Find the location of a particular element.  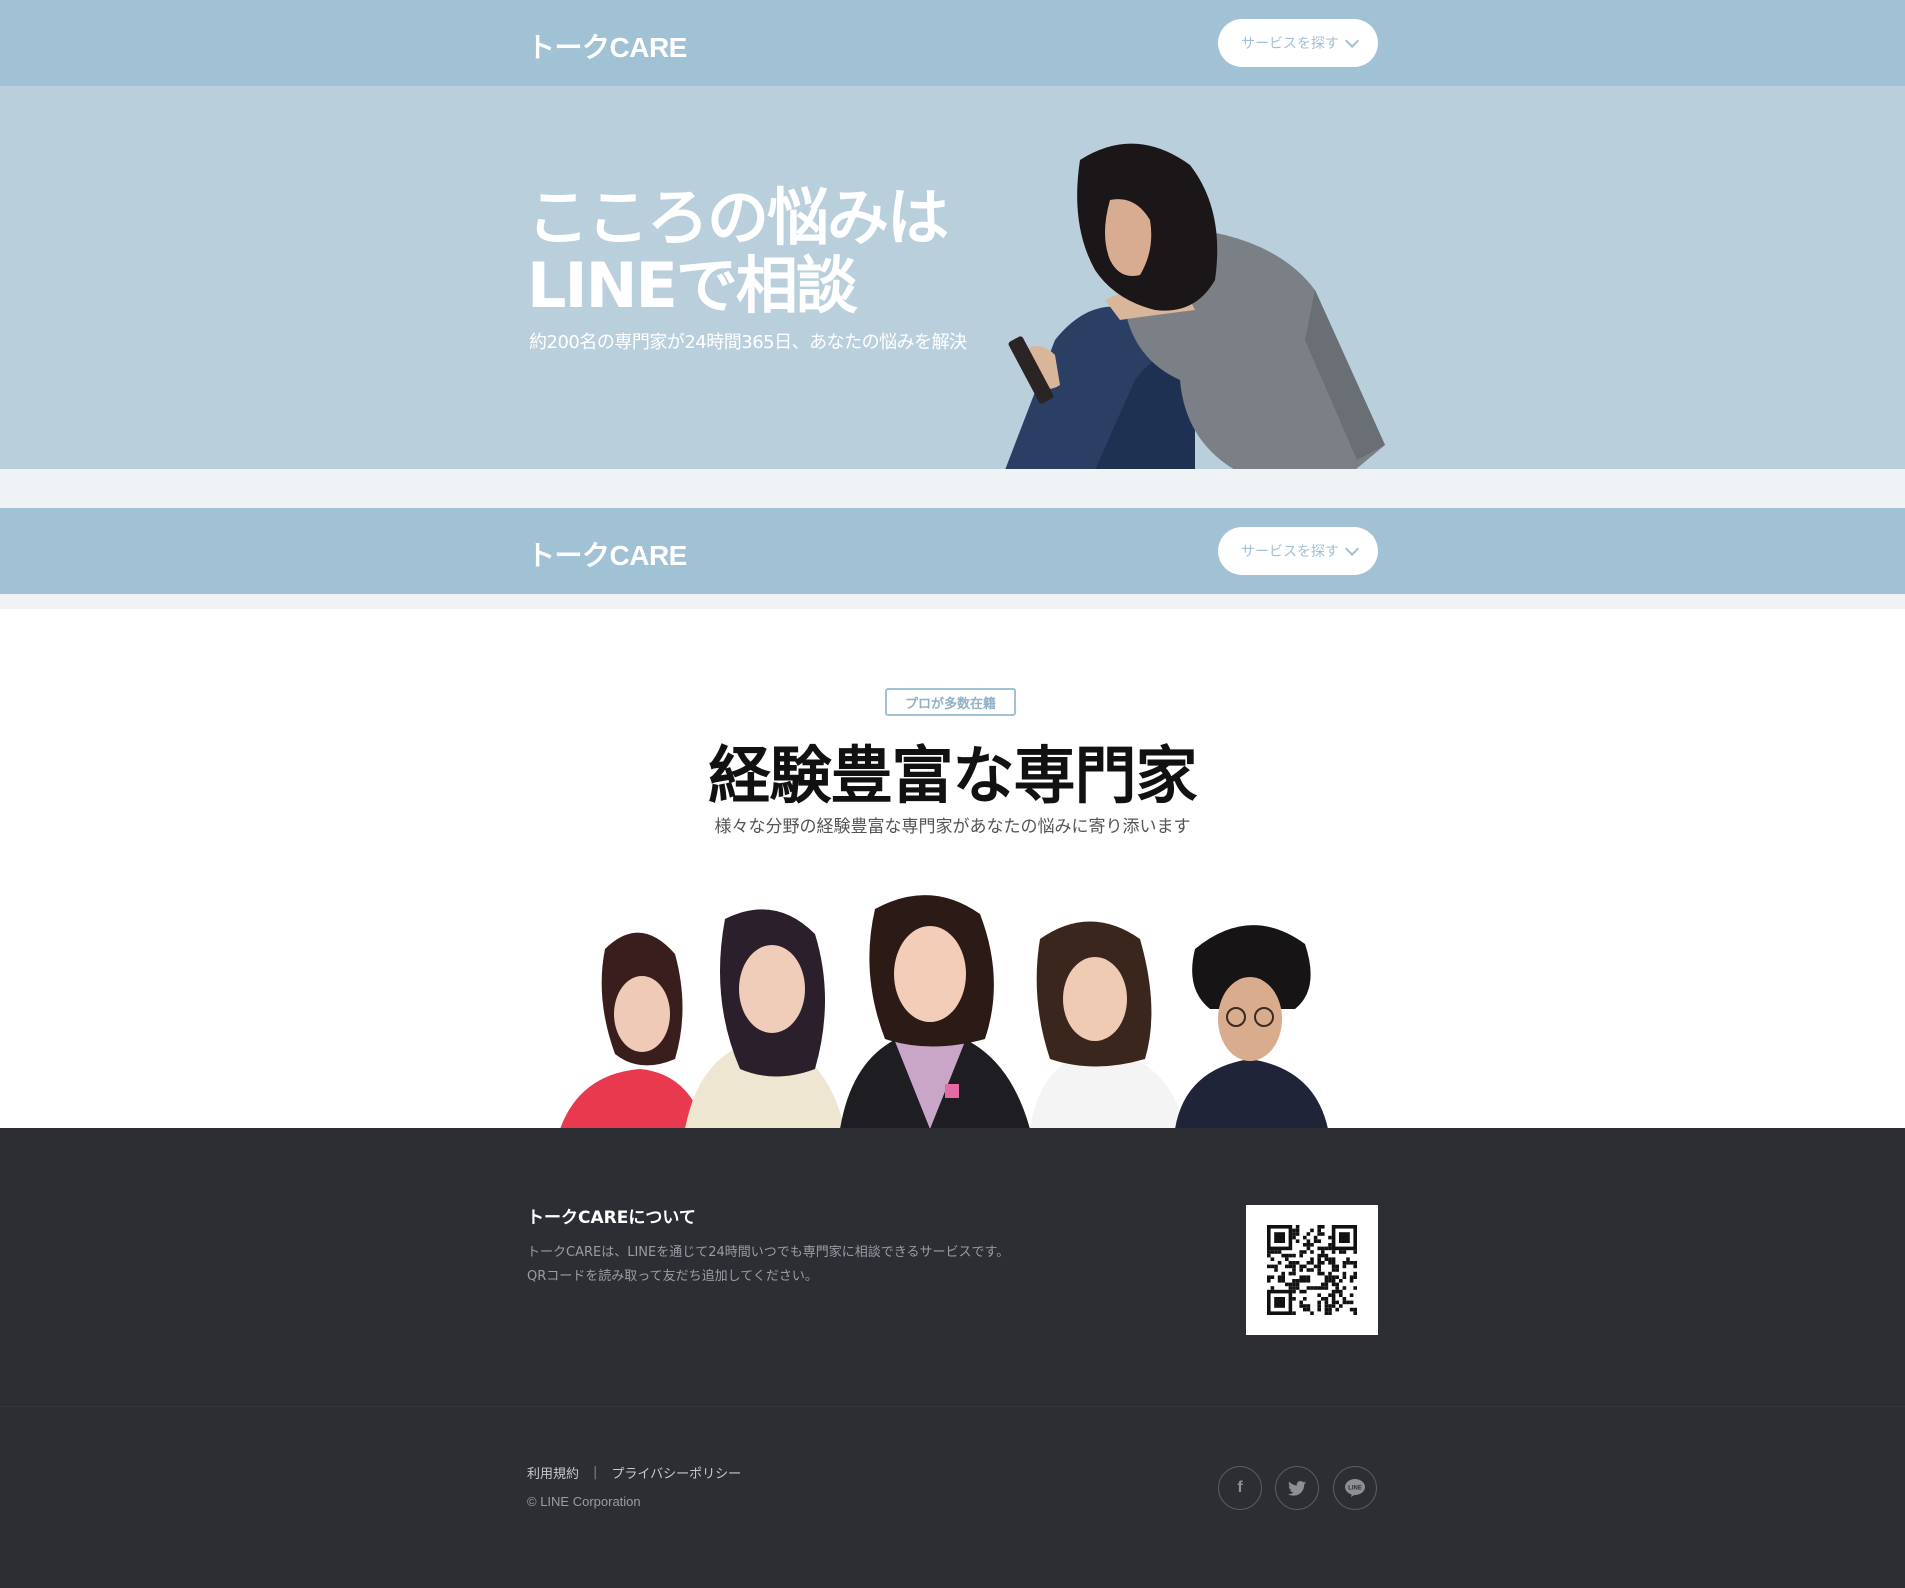

experts-tag: プロが多数在籍 is located at coordinates (950, 702).